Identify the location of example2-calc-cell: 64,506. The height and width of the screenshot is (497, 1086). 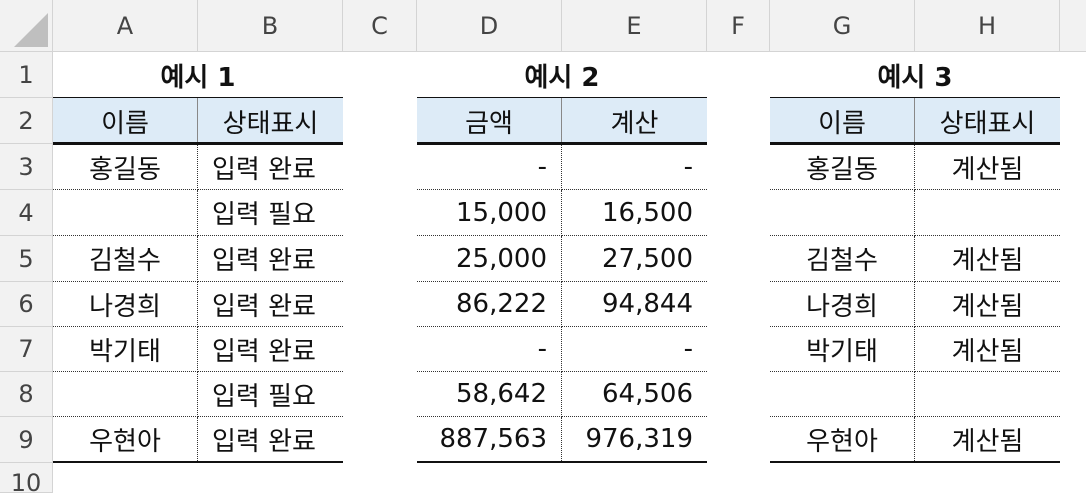
(634, 394).